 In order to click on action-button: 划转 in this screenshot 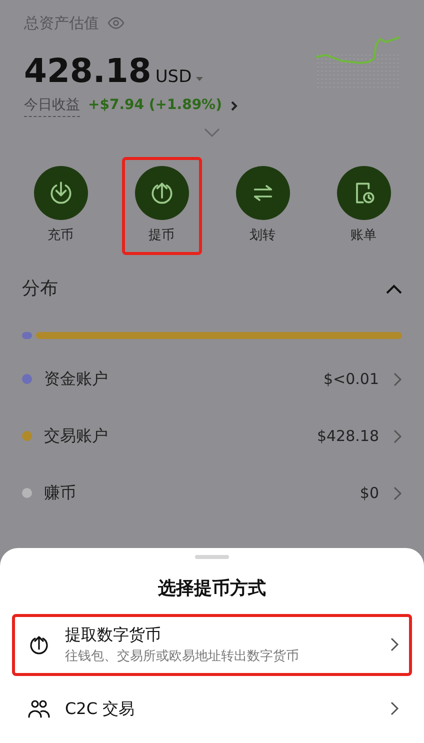, I will do `click(262, 205)`.